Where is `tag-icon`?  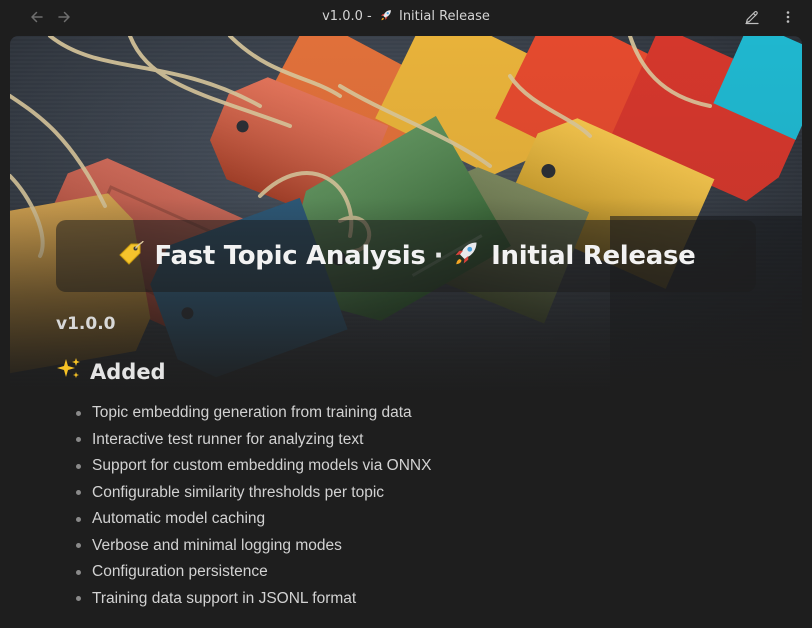 tag-icon is located at coordinates (131, 256).